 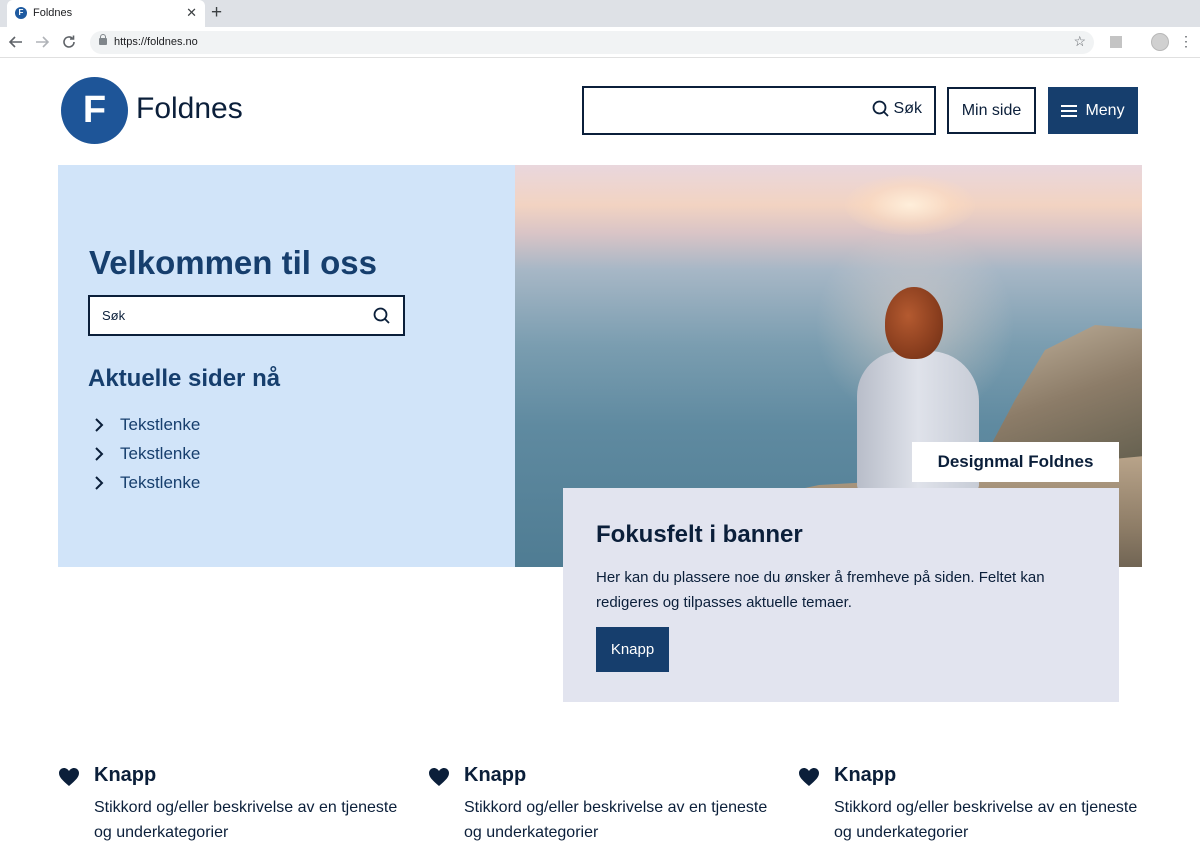 I want to click on lock-icon, so click(x=103, y=39).